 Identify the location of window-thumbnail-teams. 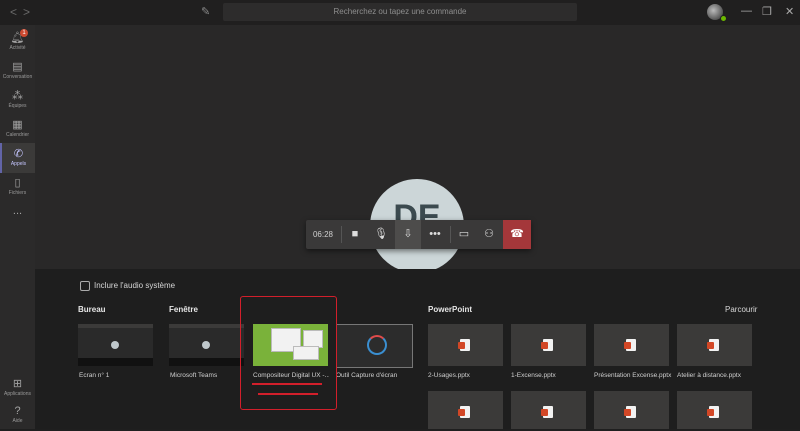
(206, 345).